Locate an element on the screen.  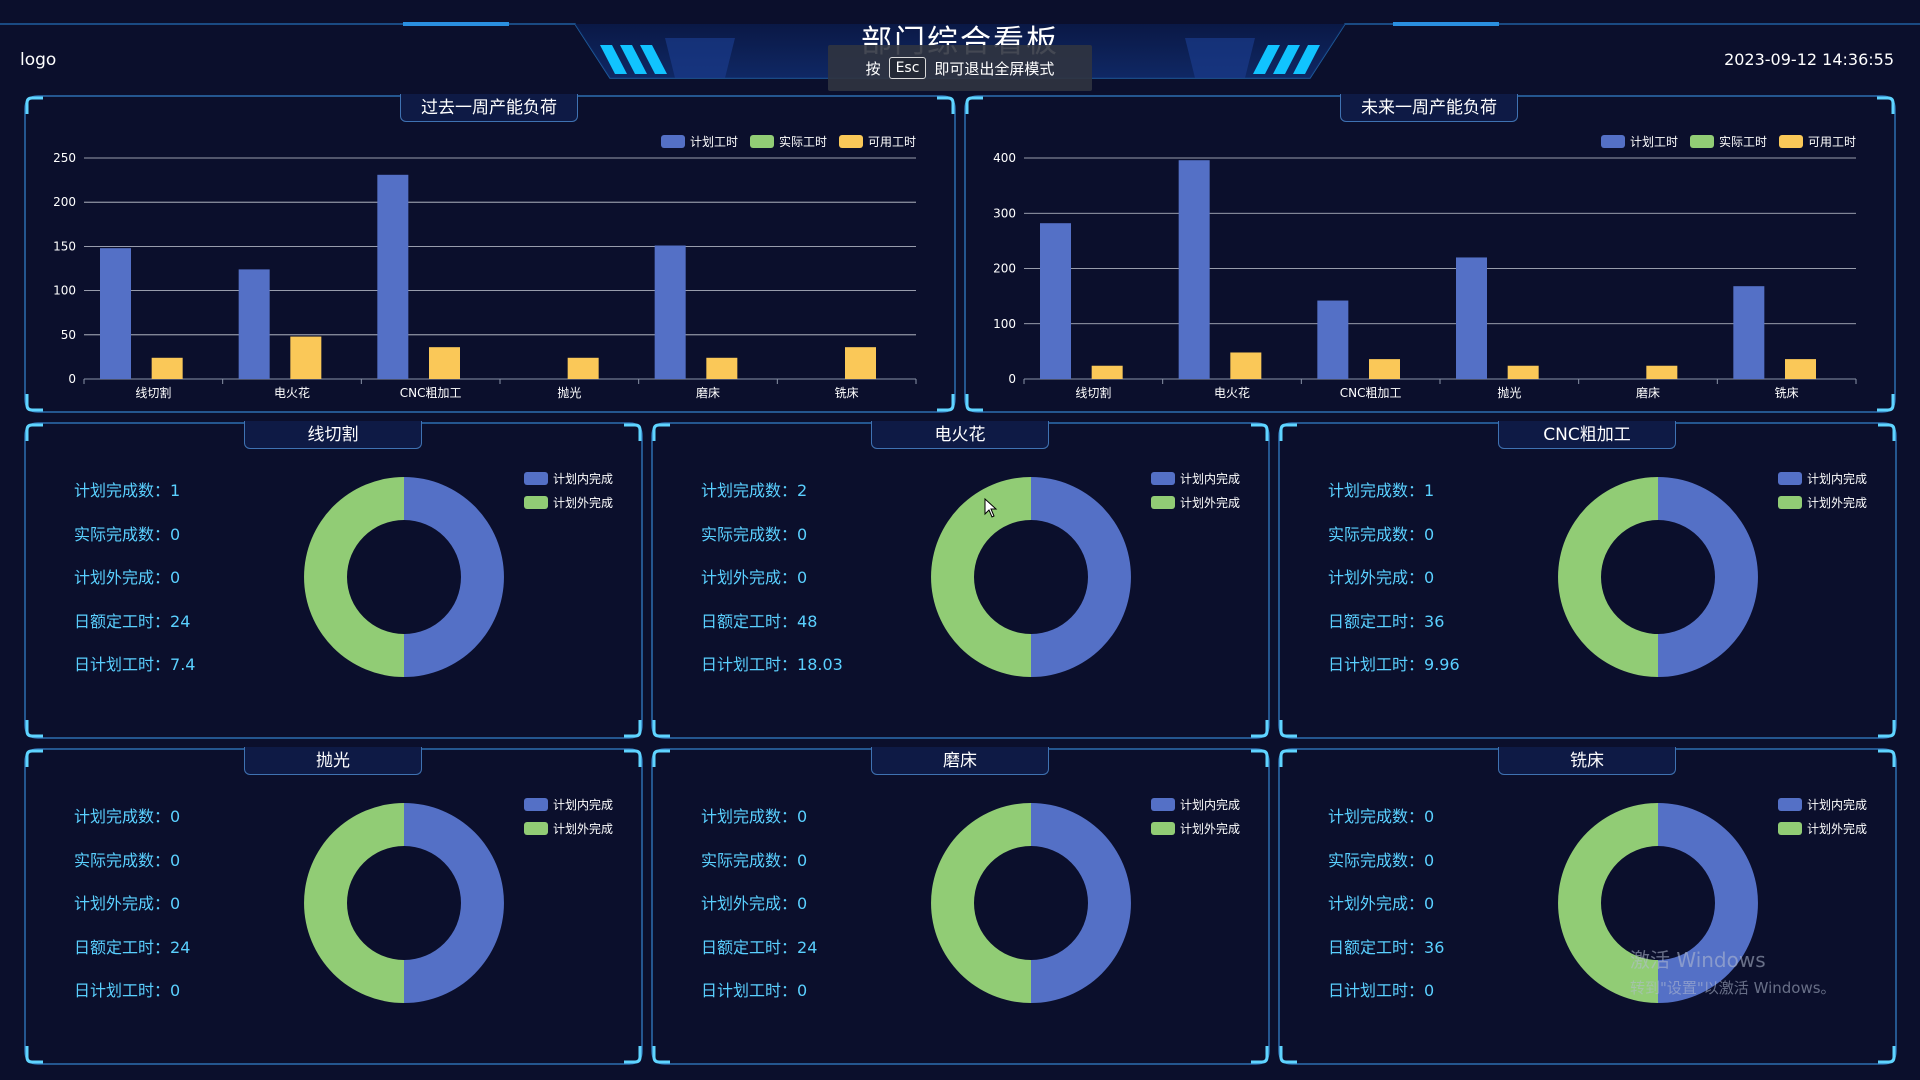
stat-row: 日计划工时：7.4 is located at coordinates (134, 673).